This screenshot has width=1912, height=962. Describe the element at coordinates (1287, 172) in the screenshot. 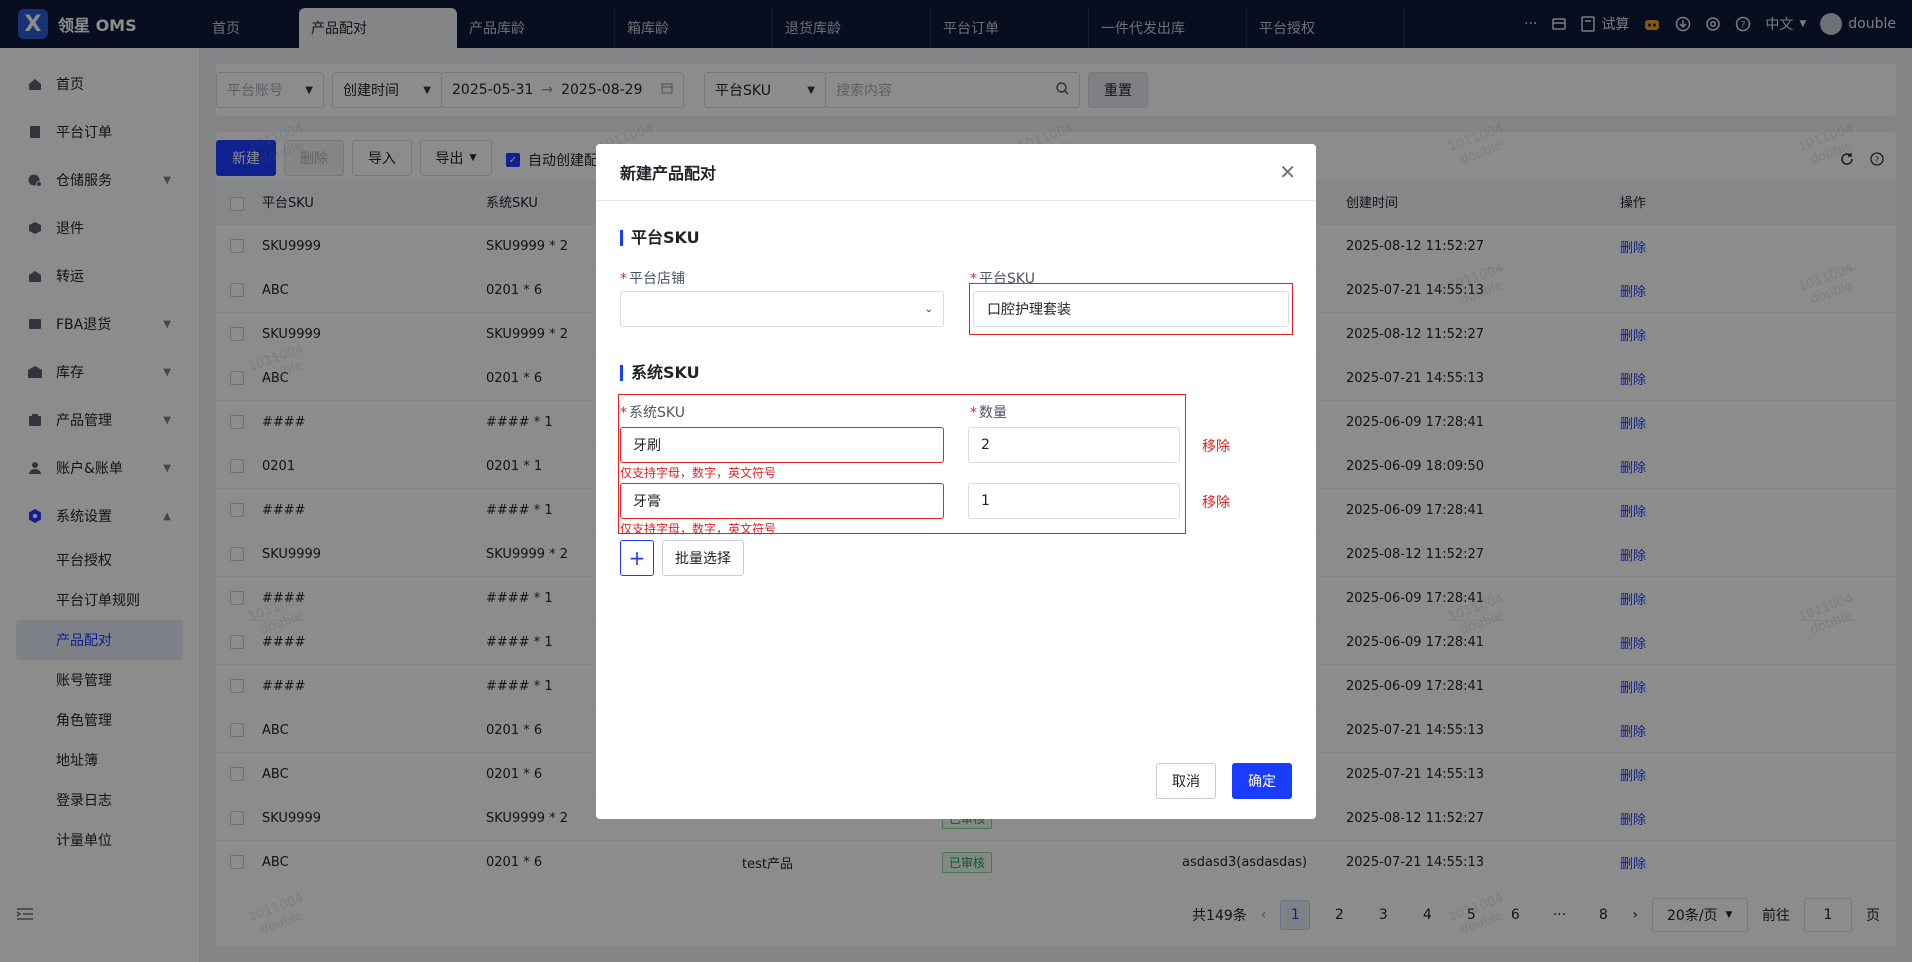

I see `close-icon: ✕` at that location.